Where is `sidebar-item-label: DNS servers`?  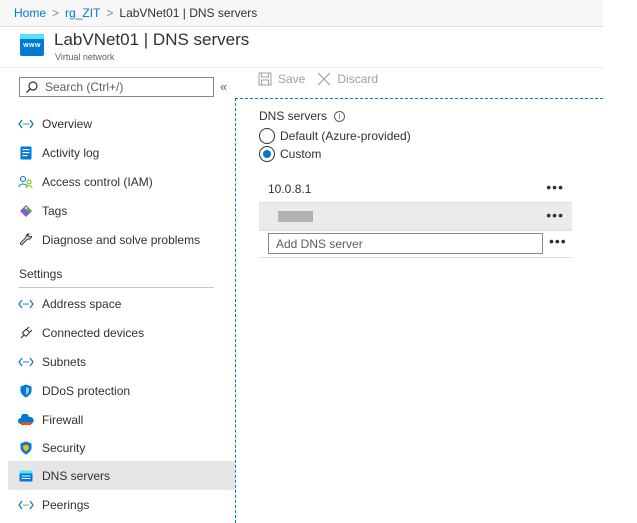
sidebar-item-label: DNS servers is located at coordinates (76, 475).